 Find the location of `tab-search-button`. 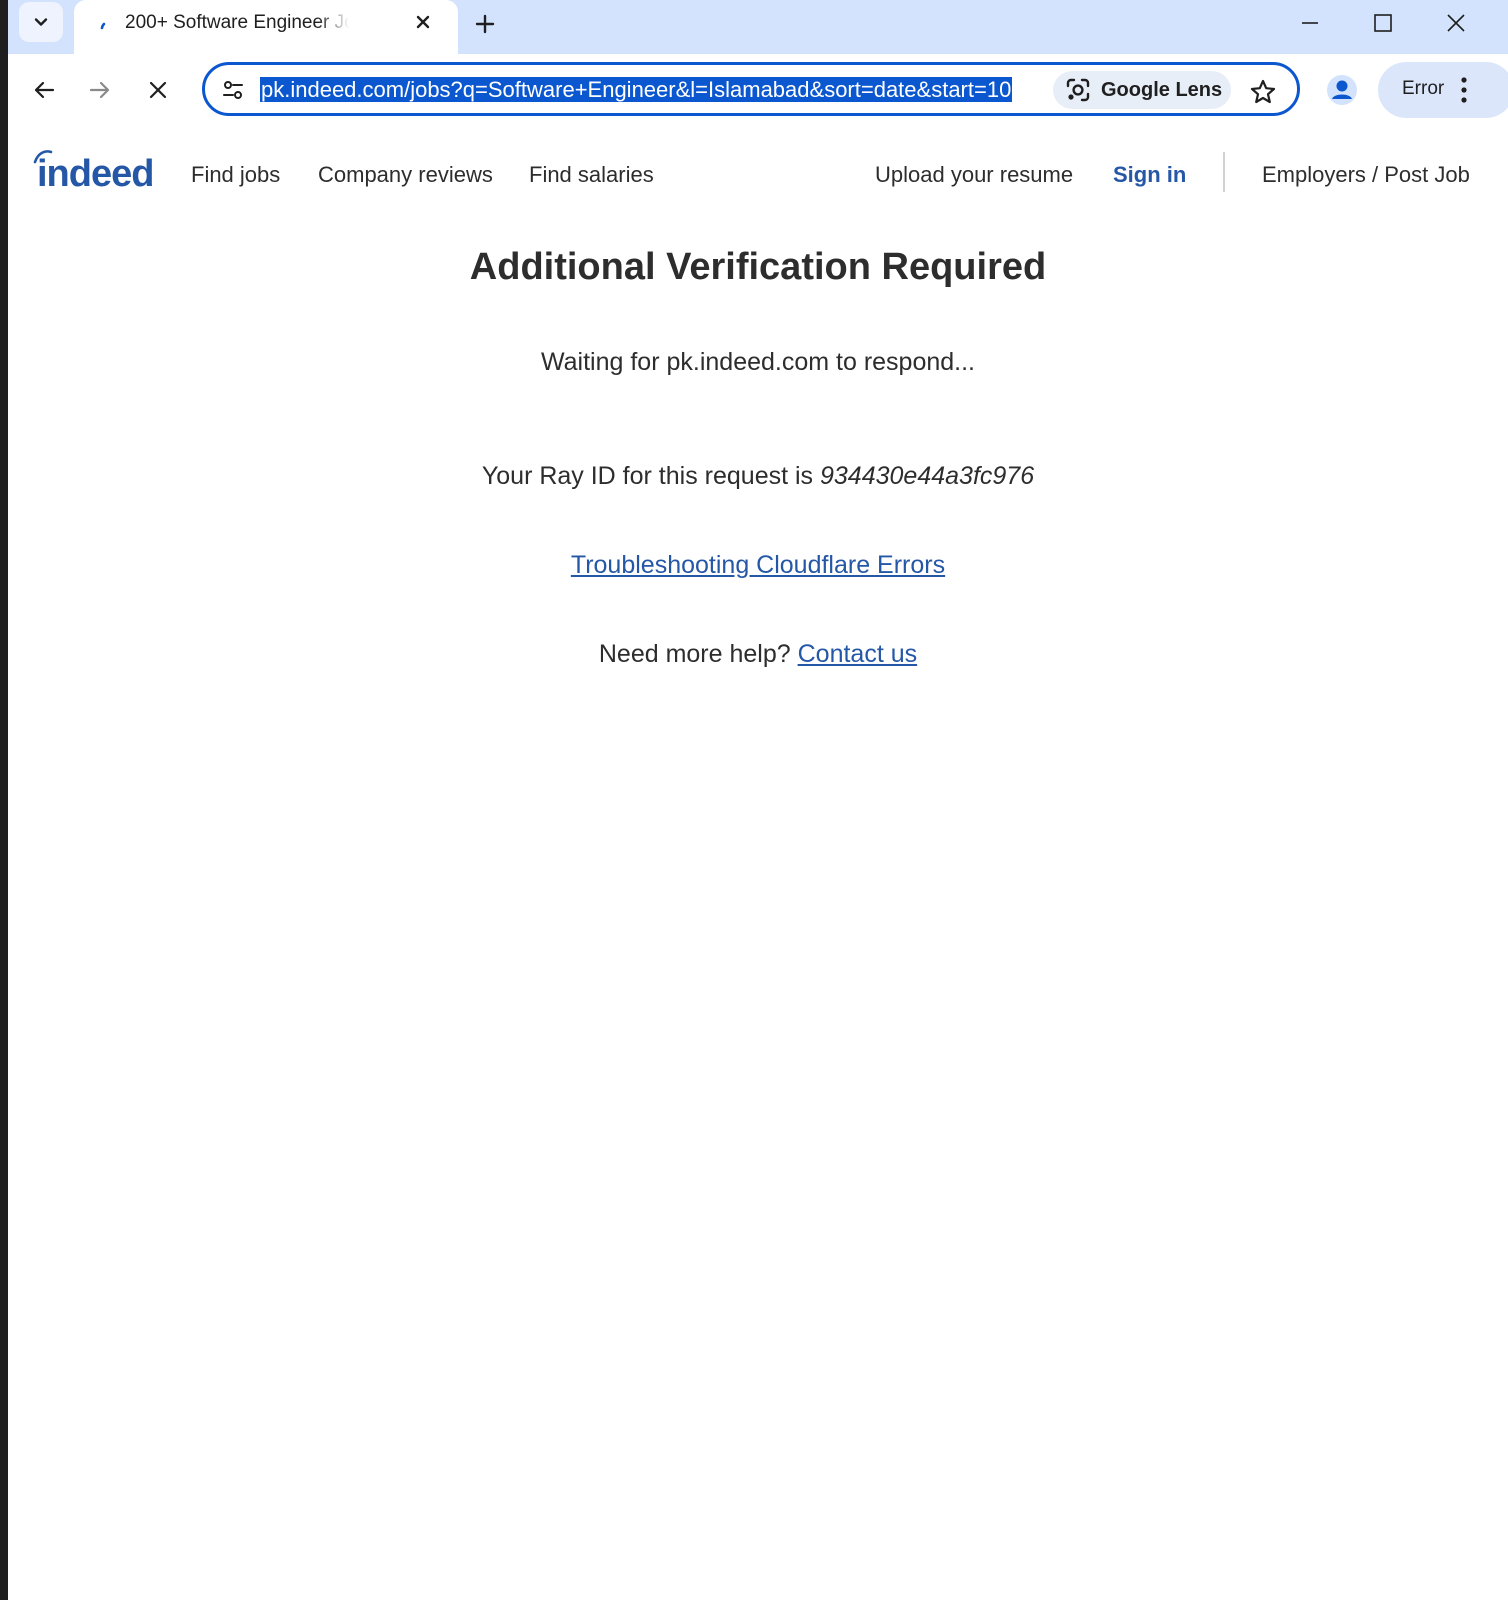

tab-search-button is located at coordinates (41, 22).